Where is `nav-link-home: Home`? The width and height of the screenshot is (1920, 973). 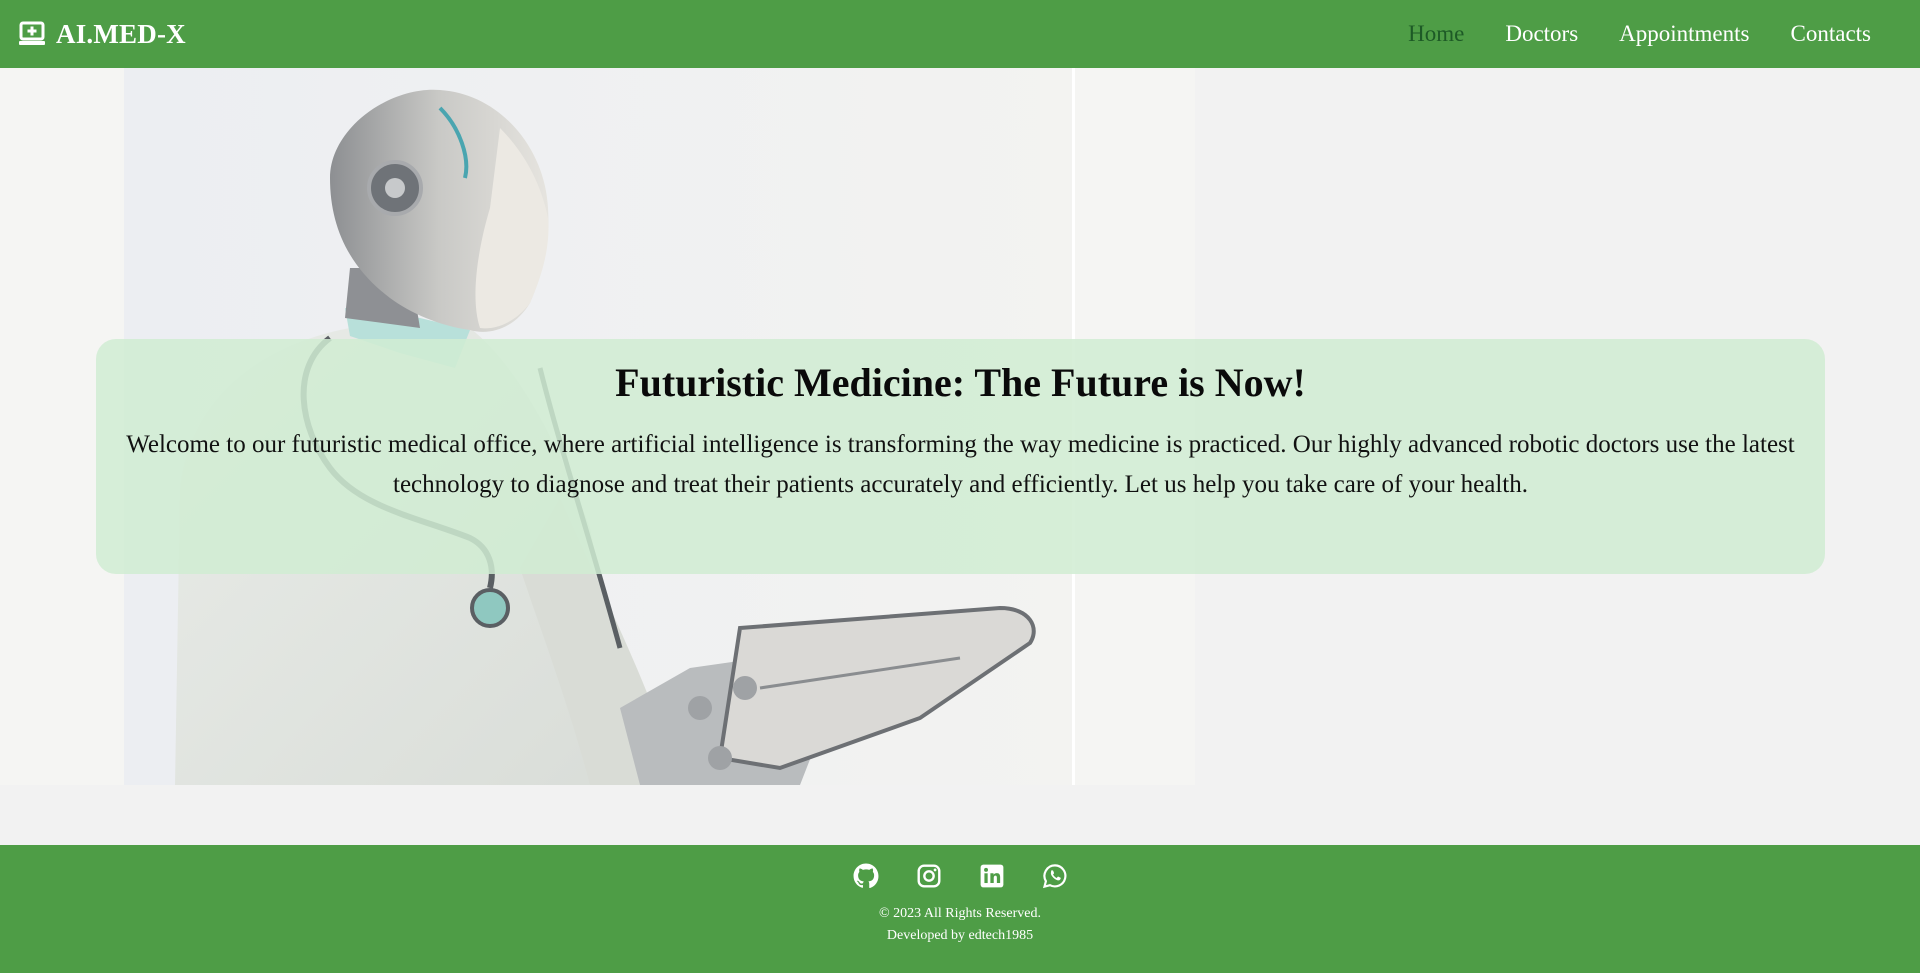 nav-link-home: Home is located at coordinates (1436, 34).